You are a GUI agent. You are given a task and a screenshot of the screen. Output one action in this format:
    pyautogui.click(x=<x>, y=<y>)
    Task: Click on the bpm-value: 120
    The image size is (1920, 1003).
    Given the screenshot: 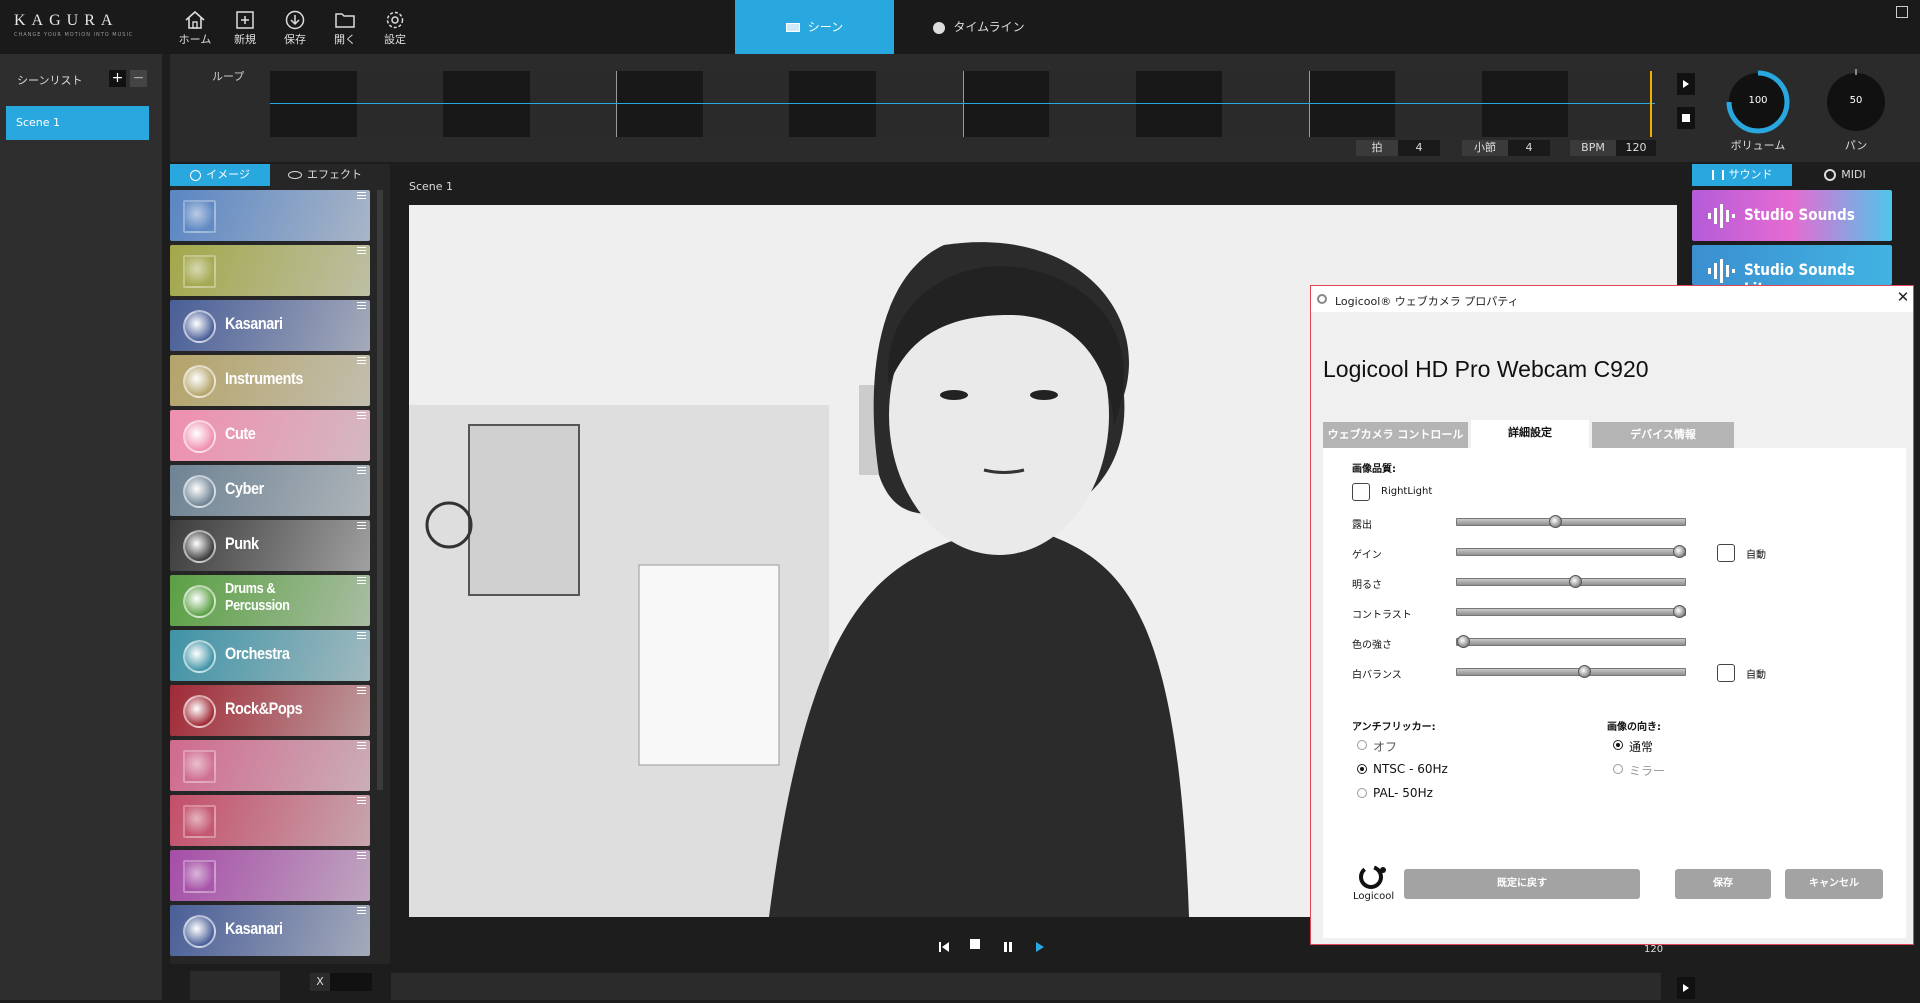 What is the action you would take?
    pyautogui.click(x=1636, y=148)
    